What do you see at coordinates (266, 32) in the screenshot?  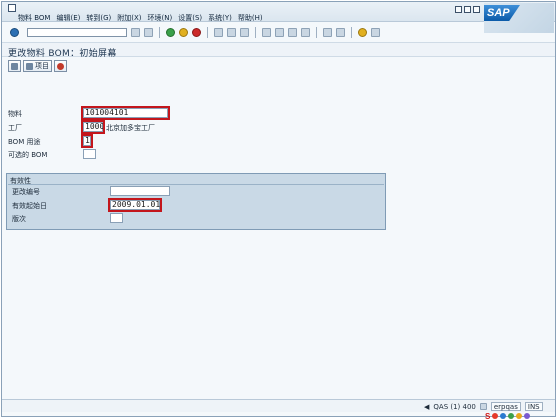 I see `first-page-icon` at bounding box center [266, 32].